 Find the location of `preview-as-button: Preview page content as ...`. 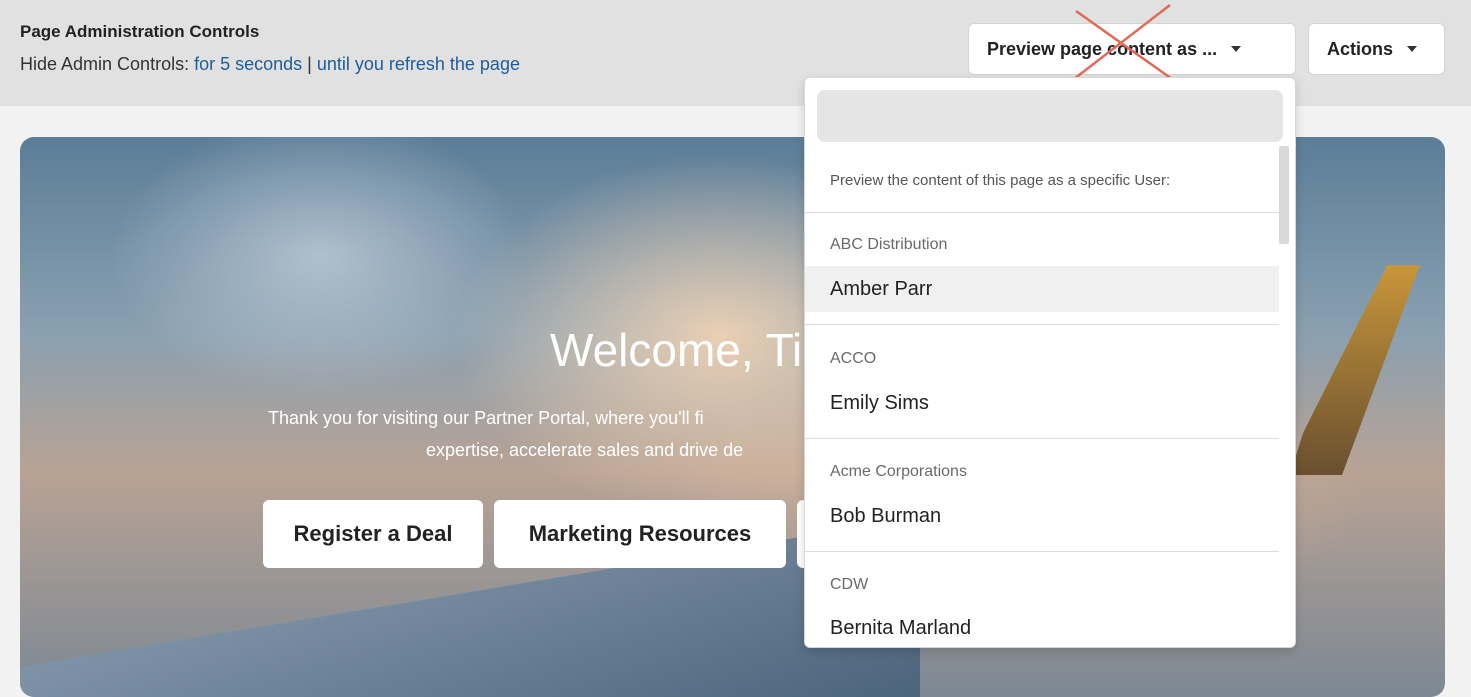

preview-as-button: Preview page content as ... is located at coordinates (1132, 49).